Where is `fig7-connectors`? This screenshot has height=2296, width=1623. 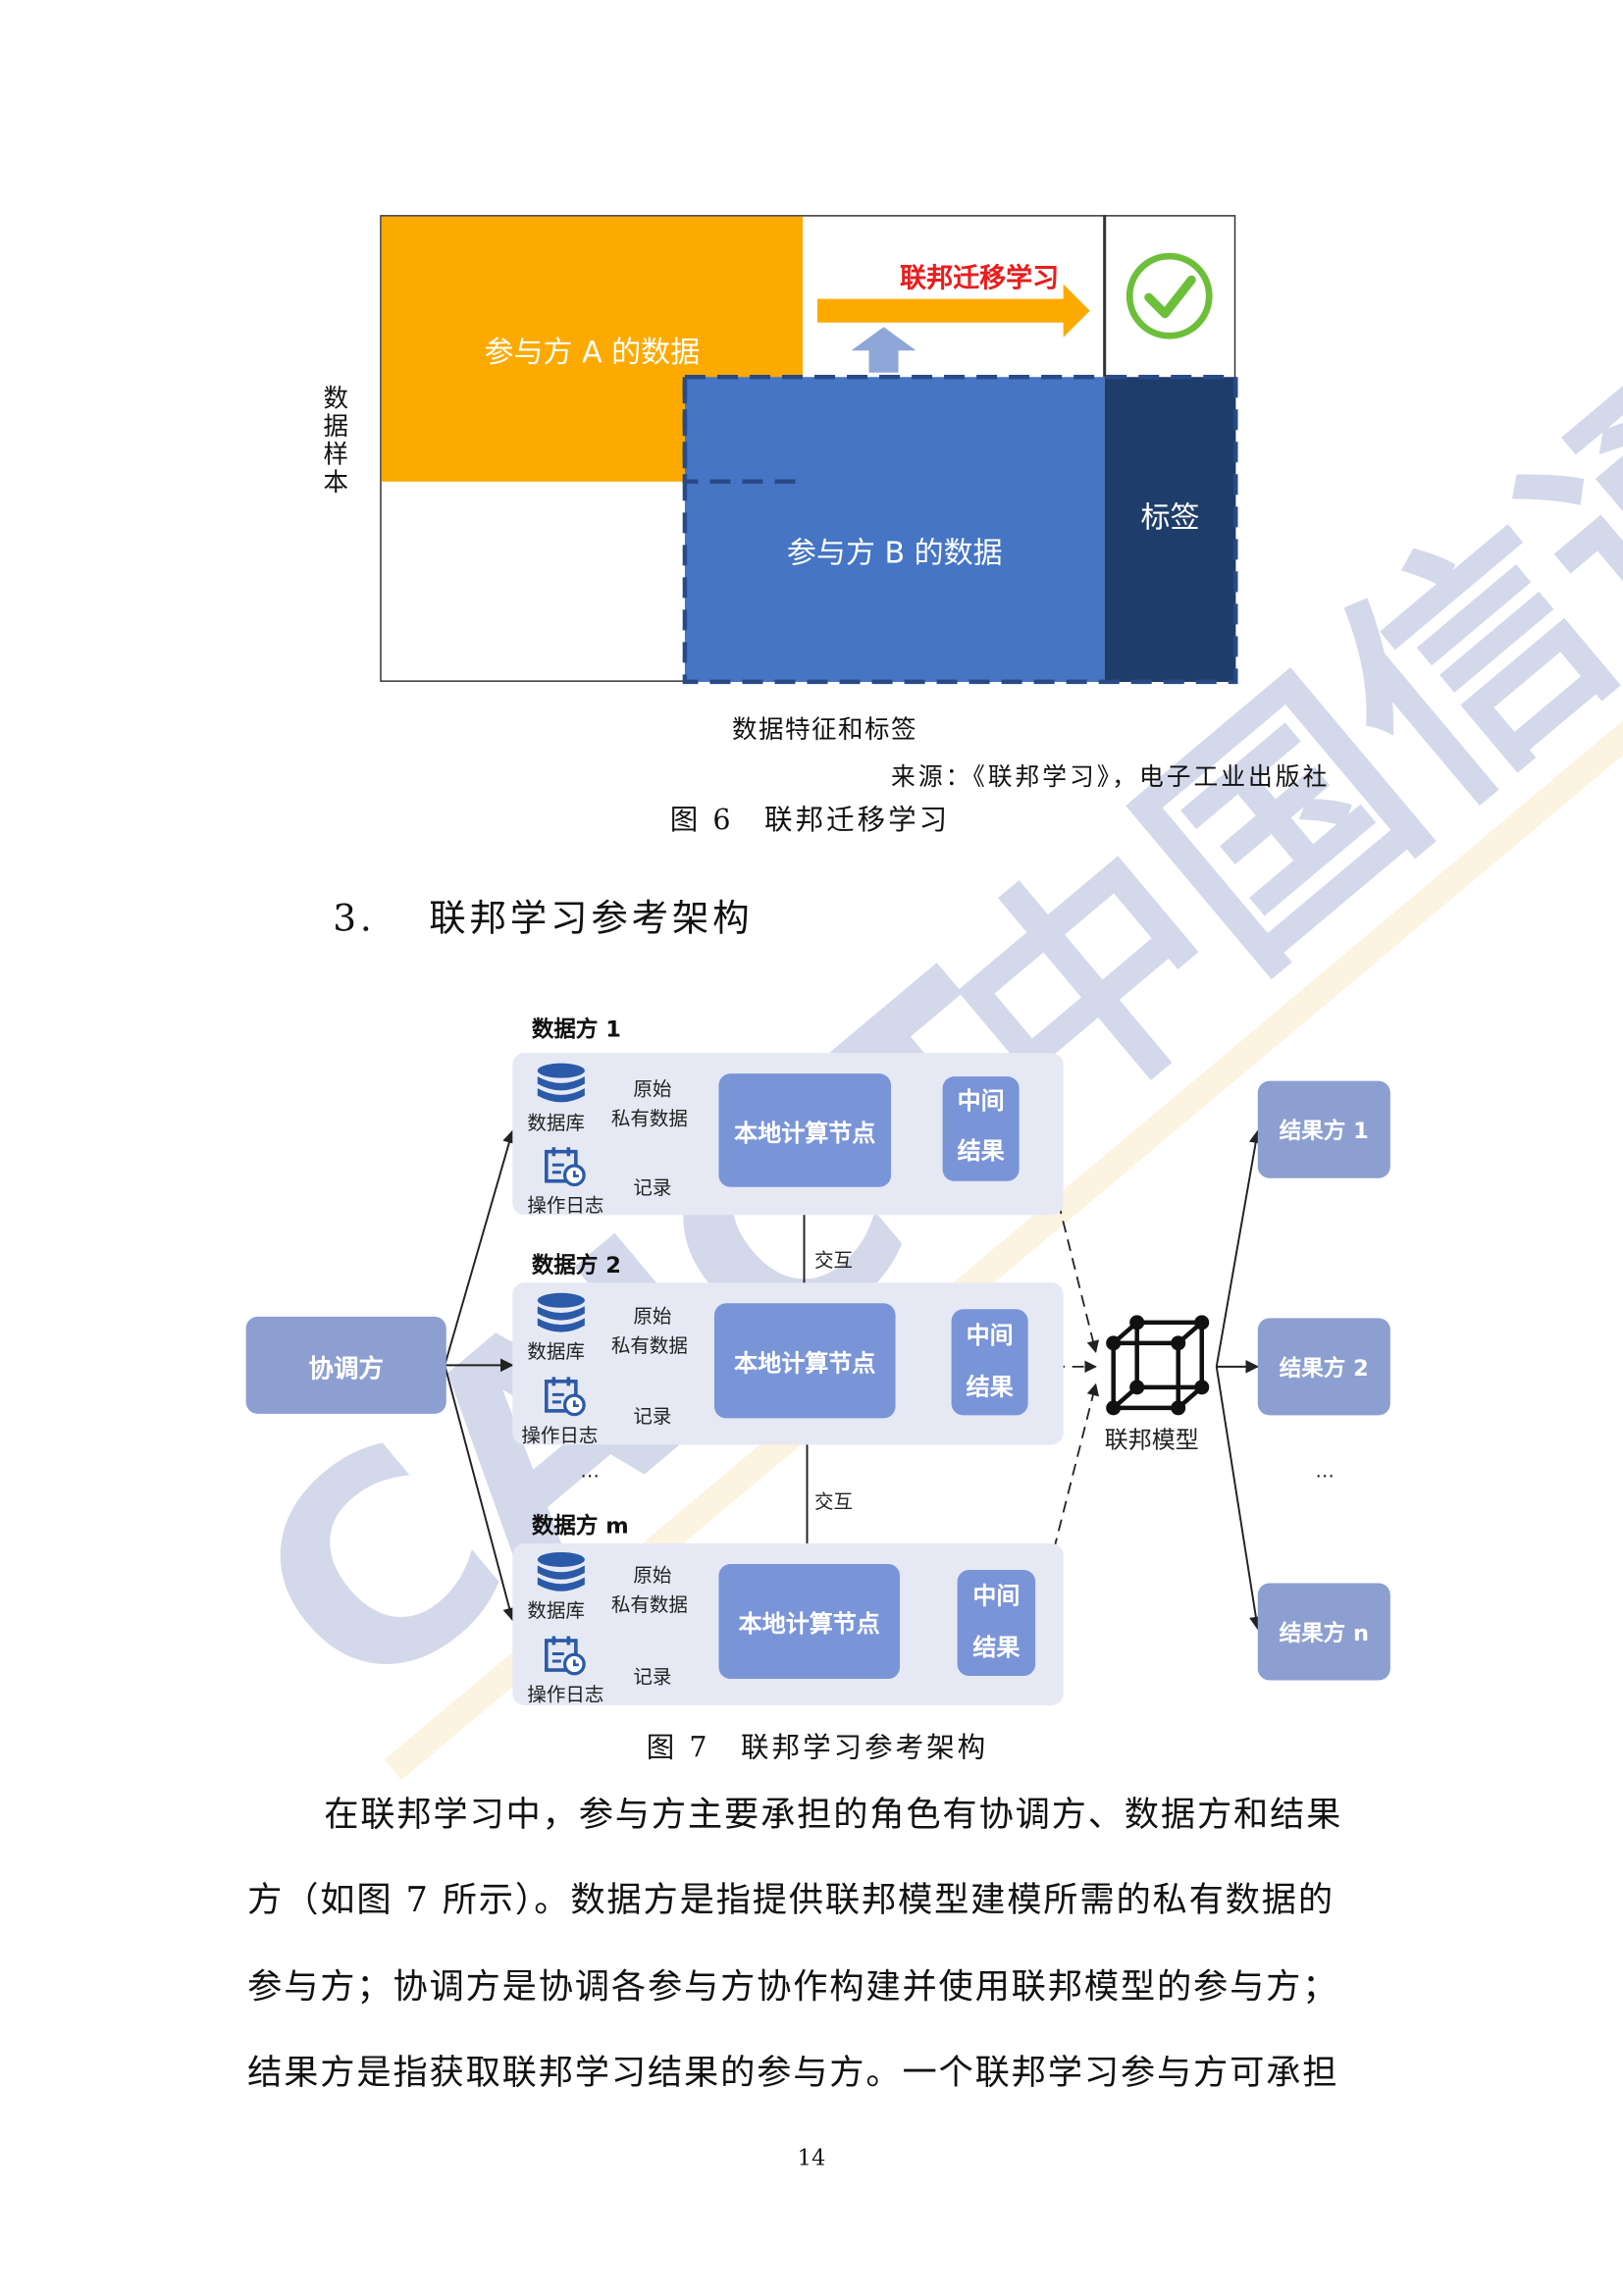 fig7-connectors is located at coordinates (853, 1385).